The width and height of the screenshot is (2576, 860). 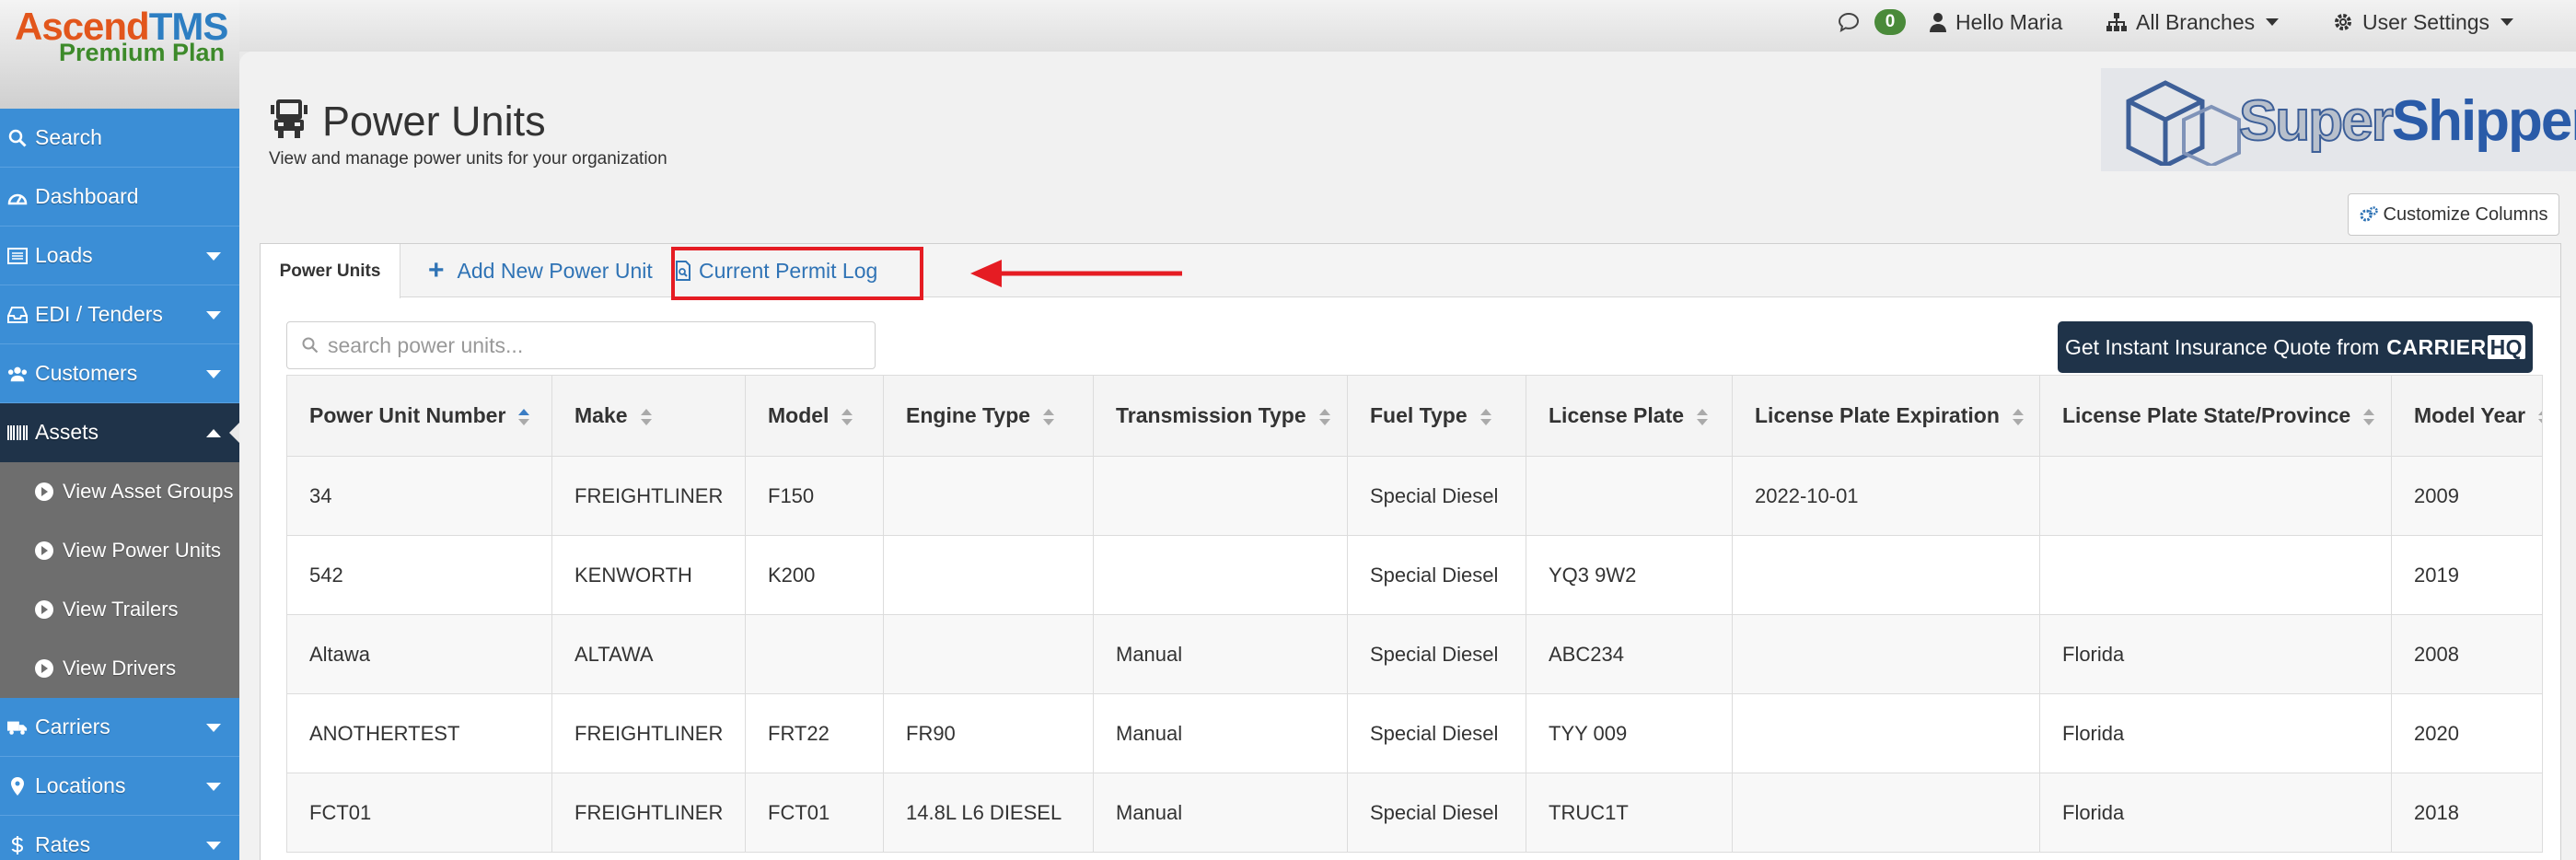 I want to click on messages-button: 0, so click(x=1872, y=22).